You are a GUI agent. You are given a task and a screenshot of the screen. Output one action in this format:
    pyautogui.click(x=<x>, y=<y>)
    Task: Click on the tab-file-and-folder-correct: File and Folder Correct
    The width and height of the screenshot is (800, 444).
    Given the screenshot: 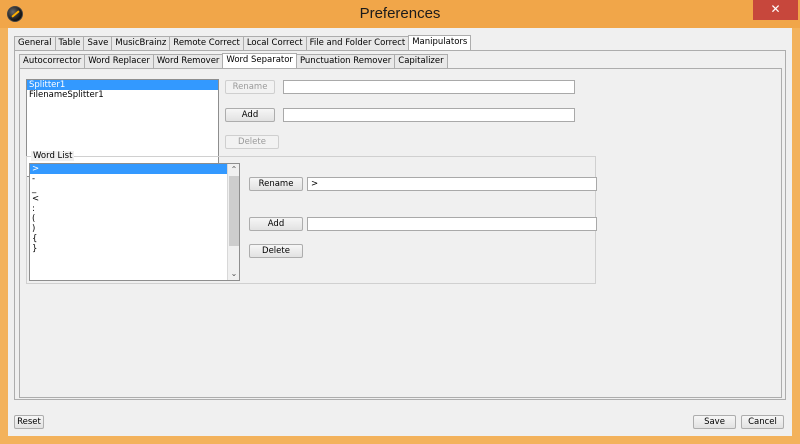 What is the action you would take?
    pyautogui.click(x=357, y=43)
    